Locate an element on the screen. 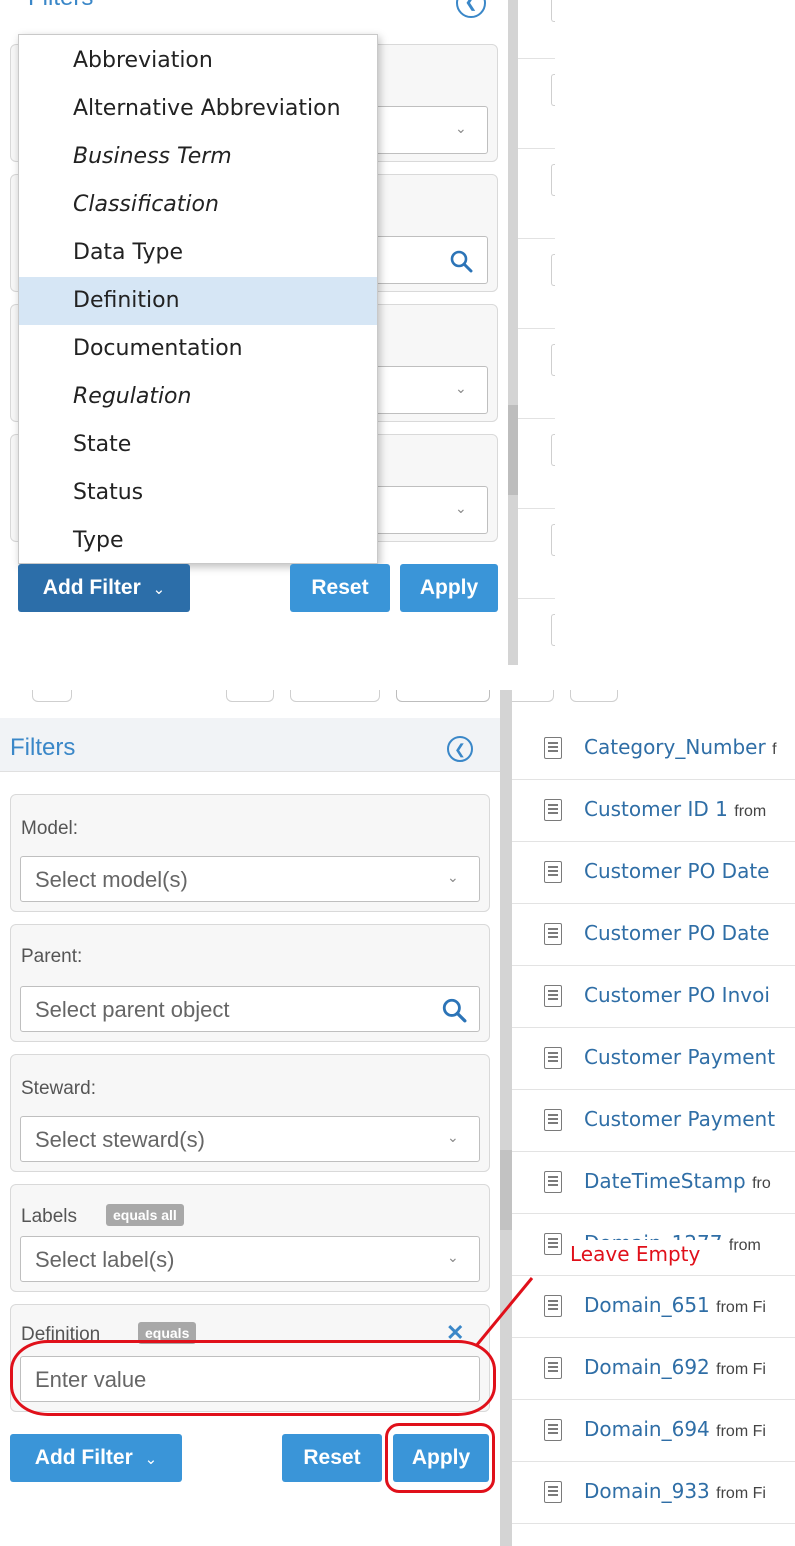 The width and height of the screenshot is (795, 1546). item-name-link: Domain_694 from Fi is located at coordinates (675, 1429).